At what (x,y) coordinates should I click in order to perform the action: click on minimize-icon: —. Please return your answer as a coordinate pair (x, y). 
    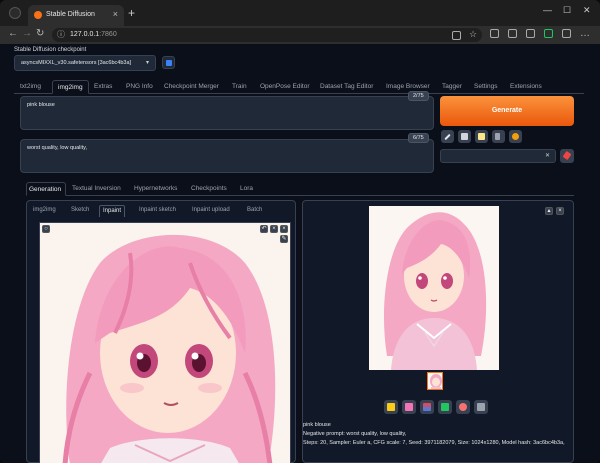
    Looking at the image, I should click on (547, 10).